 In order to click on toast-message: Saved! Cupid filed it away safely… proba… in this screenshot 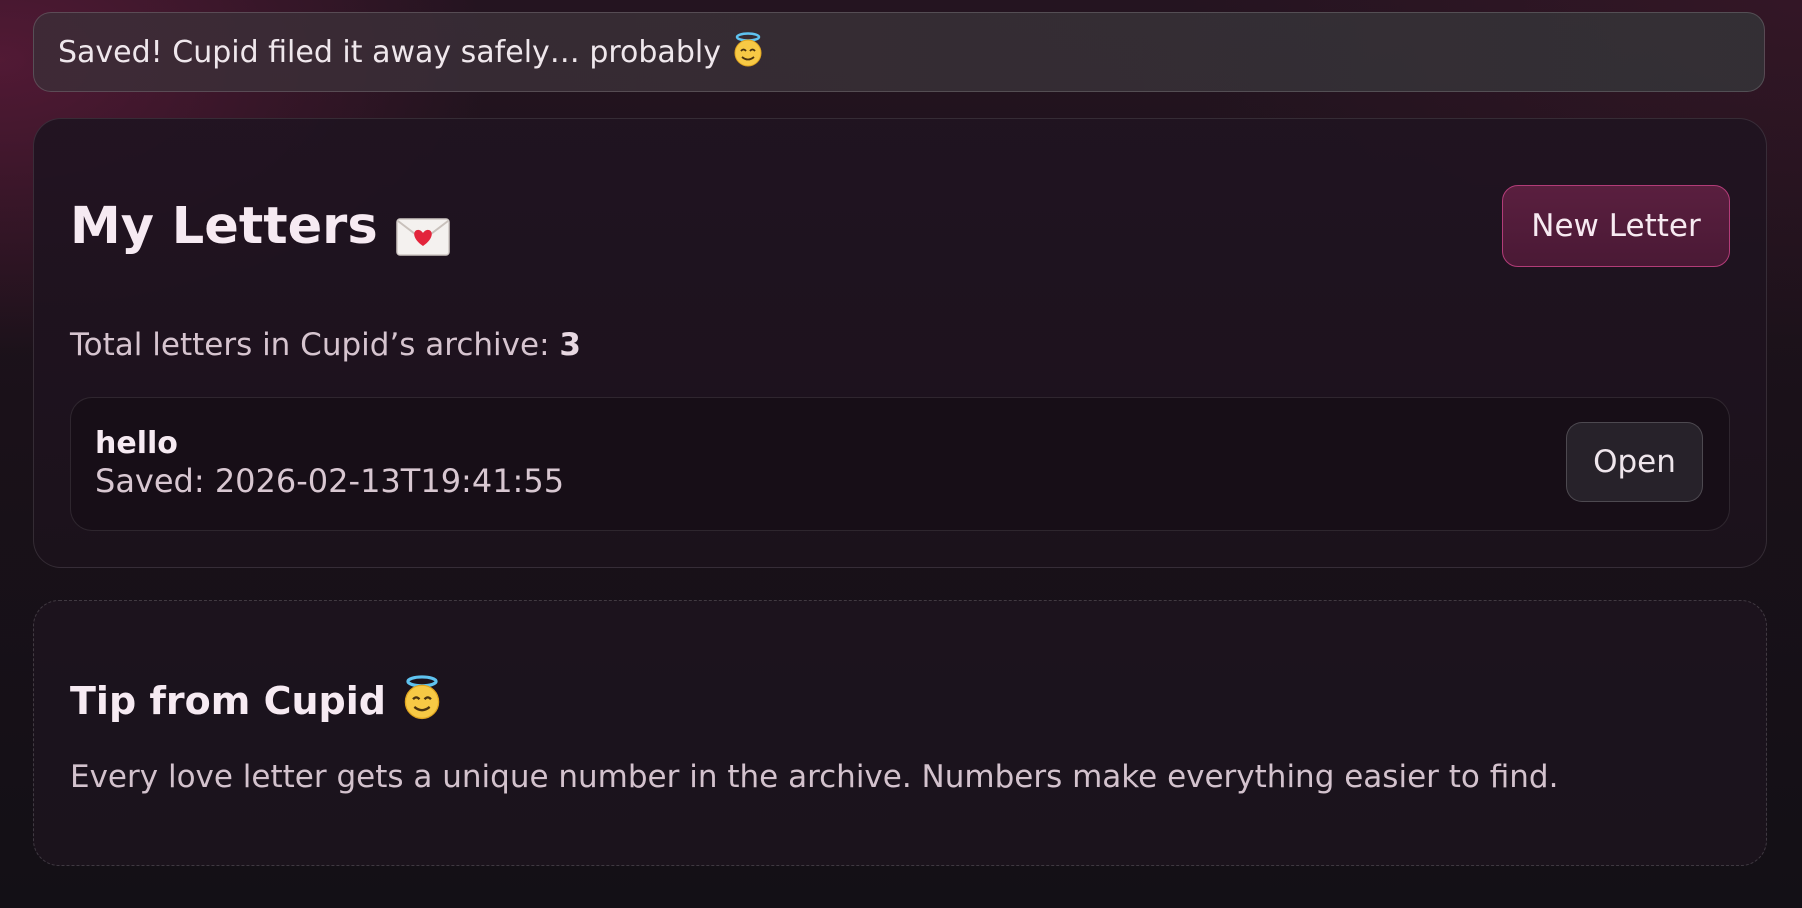, I will do `click(389, 52)`.